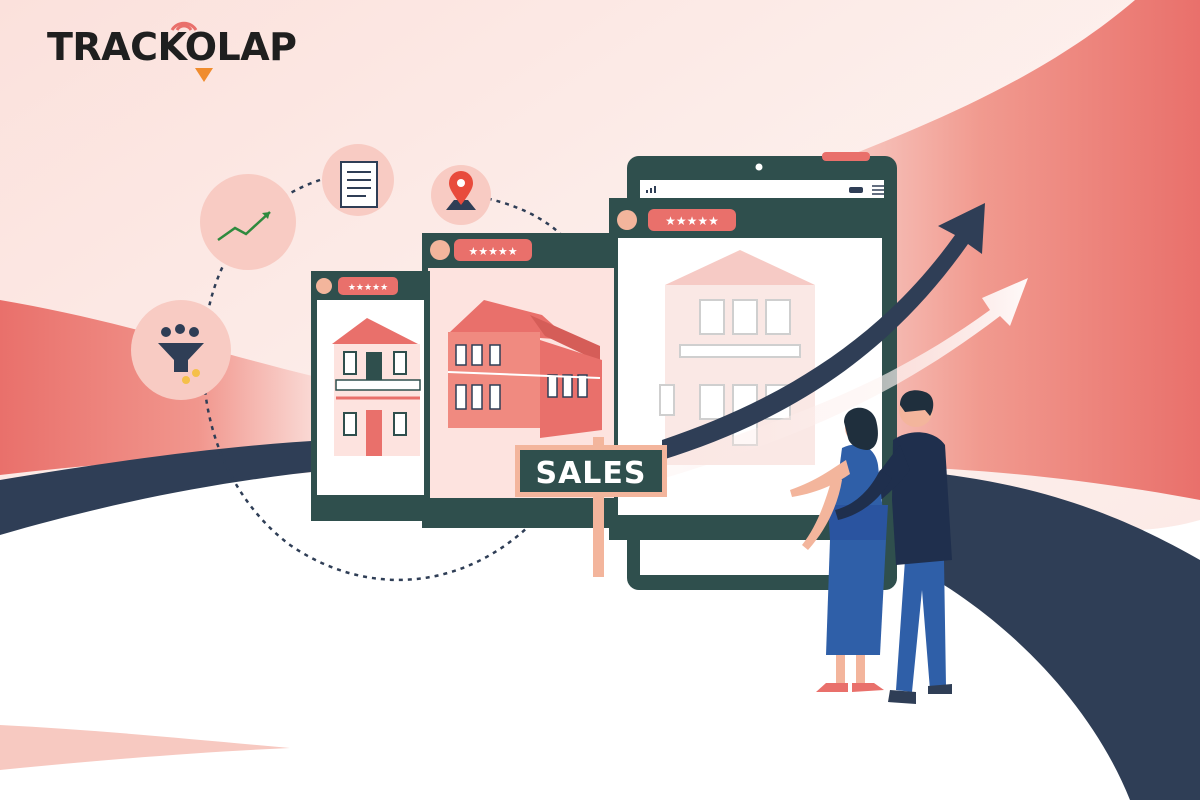 This screenshot has width=1200, height=800. What do you see at coordinates (370, 396) in the screenshot?
I see `listing-card-small: ★★★★★` at bounding box center [370, 396].